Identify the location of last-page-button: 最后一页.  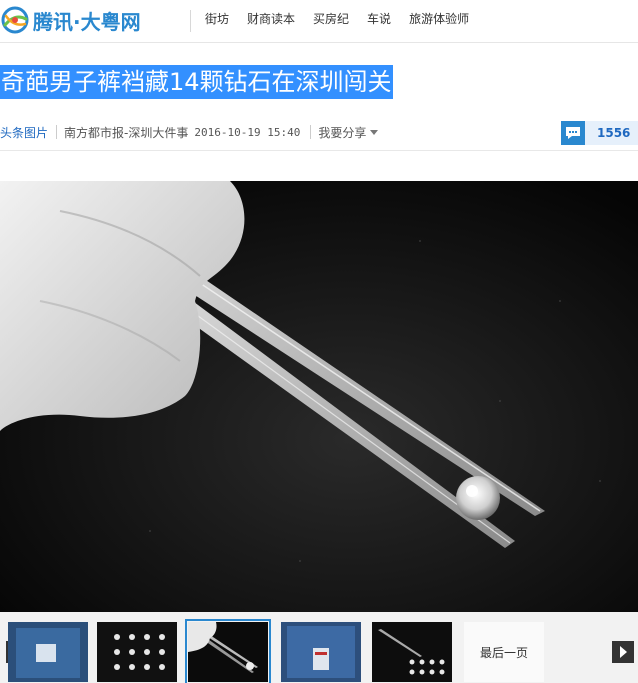
(504, 652).